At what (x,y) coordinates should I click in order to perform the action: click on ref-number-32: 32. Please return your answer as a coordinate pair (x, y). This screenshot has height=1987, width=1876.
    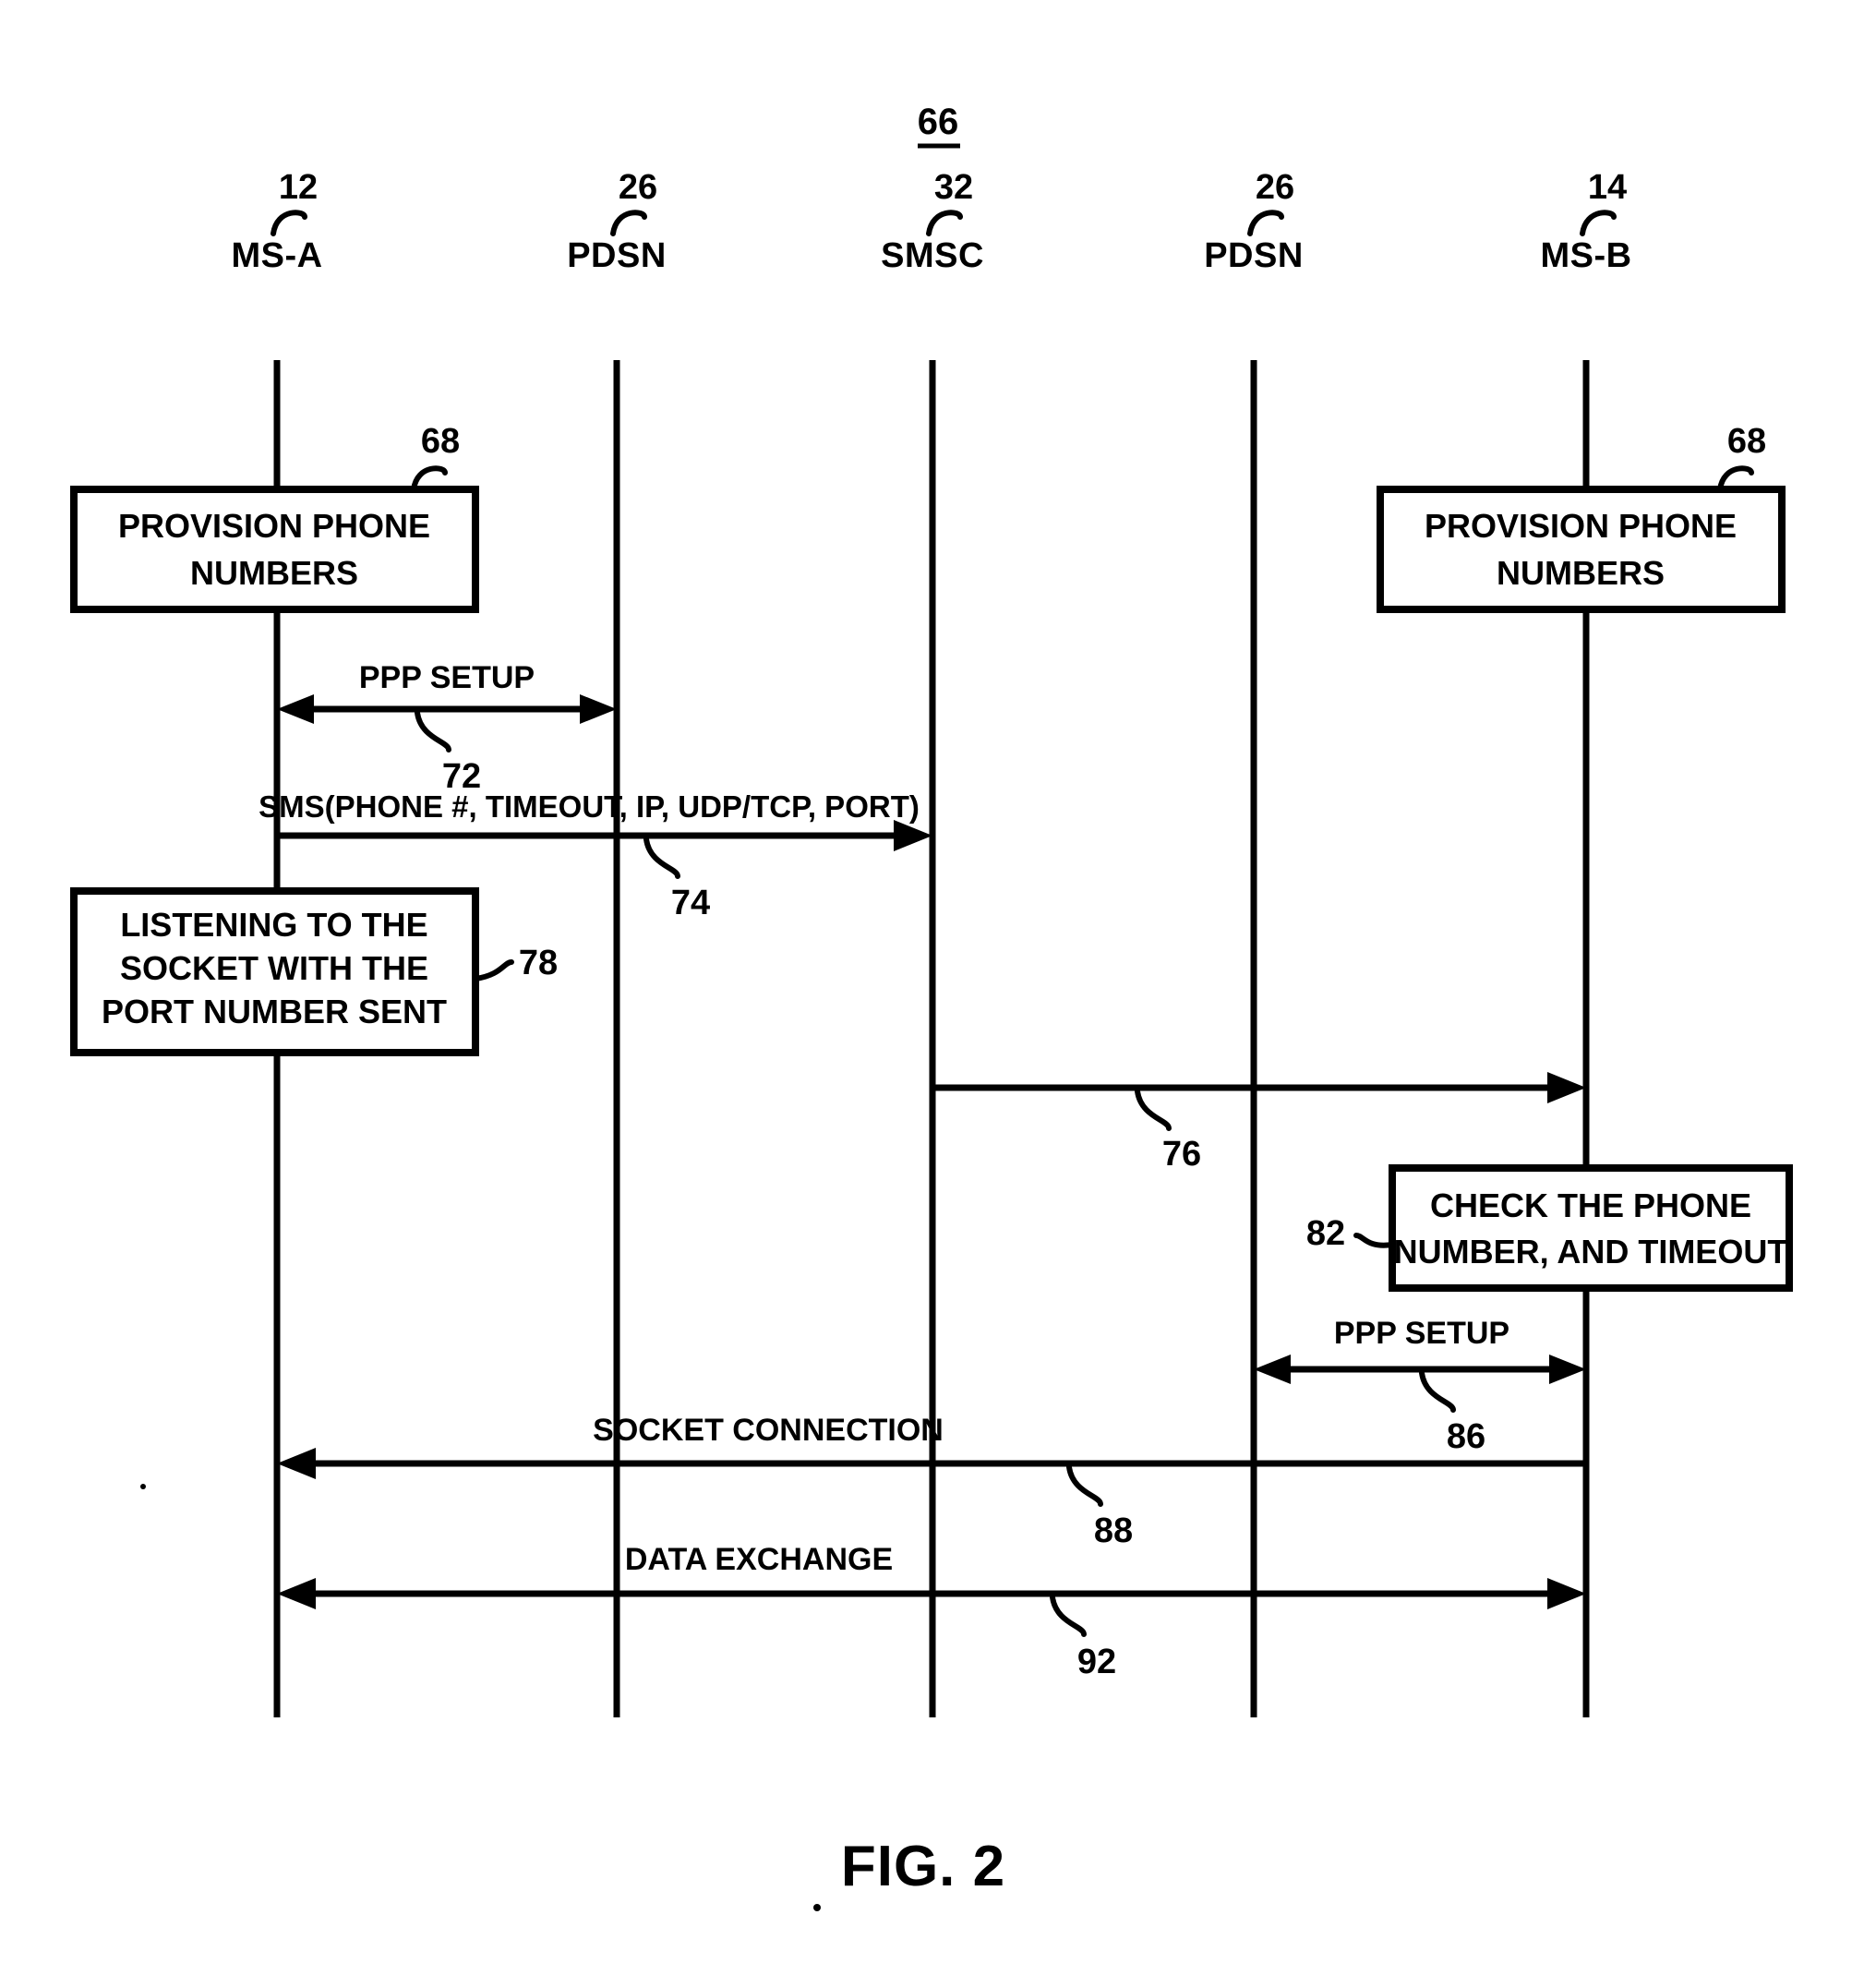
    Looking at the image, I should click on (953, 188).